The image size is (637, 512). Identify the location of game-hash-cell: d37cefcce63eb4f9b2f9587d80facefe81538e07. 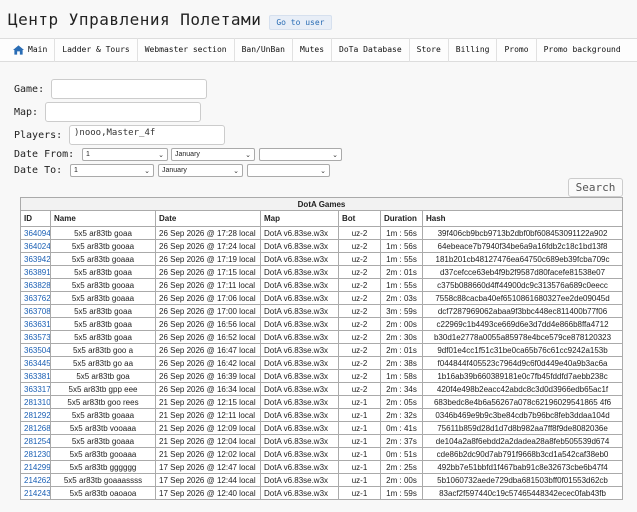
(522, 272).